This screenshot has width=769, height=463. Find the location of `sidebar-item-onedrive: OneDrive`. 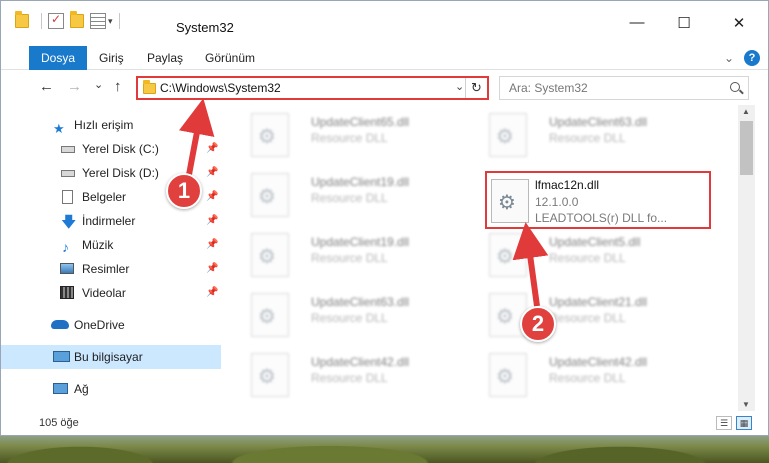

sidebar-item-onedrive: OneDrive is located at coordinates (111, 325).